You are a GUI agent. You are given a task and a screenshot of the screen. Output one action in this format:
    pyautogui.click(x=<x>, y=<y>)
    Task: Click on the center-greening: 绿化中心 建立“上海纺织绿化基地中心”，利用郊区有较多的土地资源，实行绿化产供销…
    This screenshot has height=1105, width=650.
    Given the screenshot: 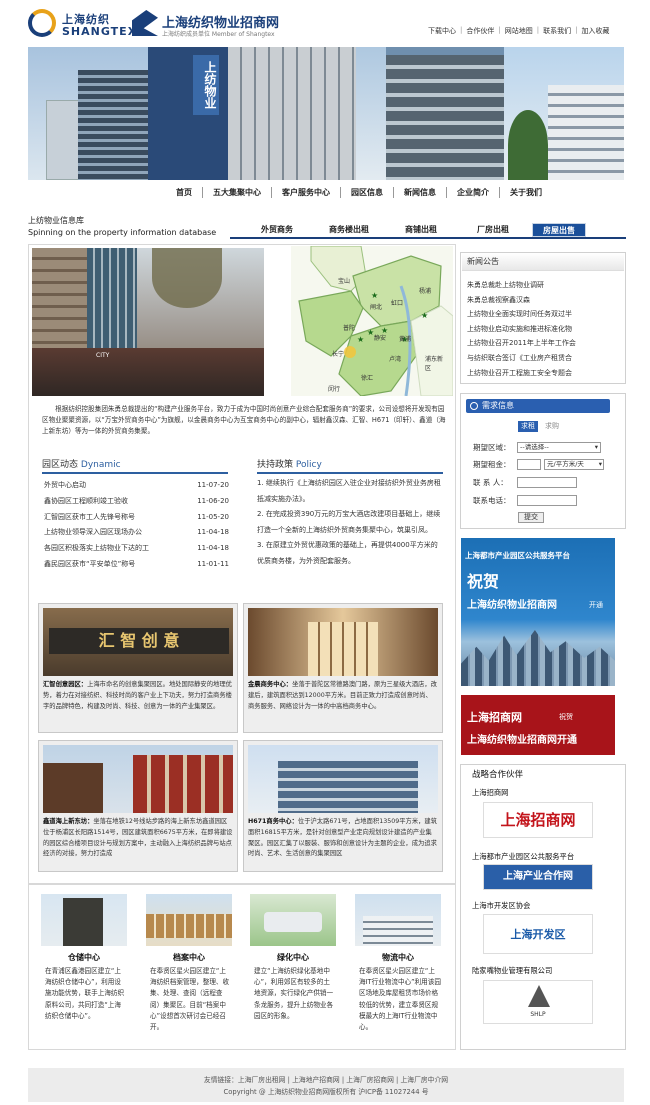 What is the action you would take?
    pyautogui.click(x=293, y=958)
    